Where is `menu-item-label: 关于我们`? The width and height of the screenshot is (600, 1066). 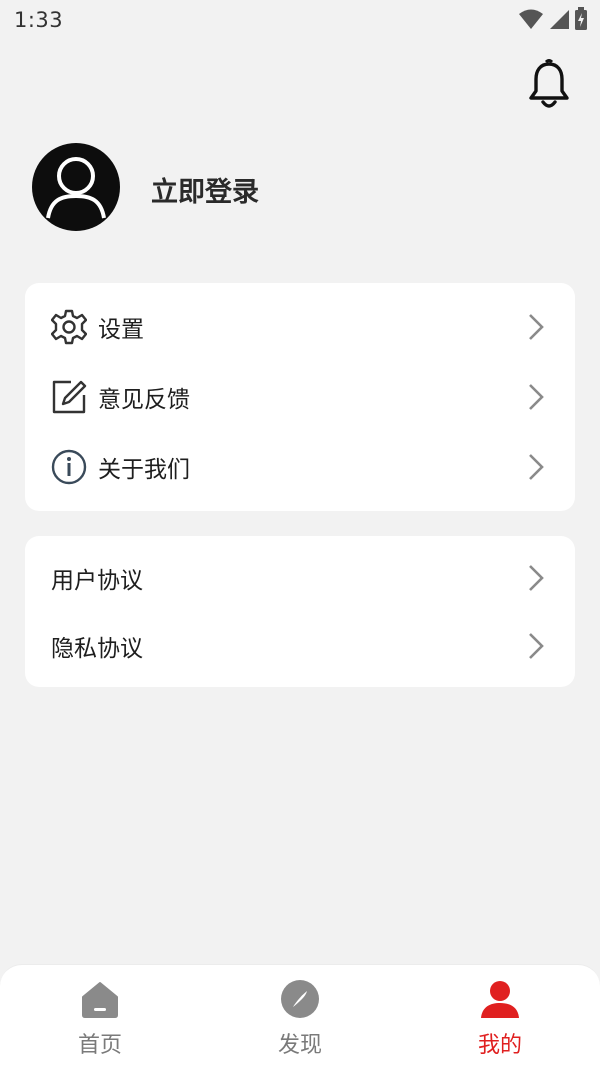
menu-item-label: 关于我们 is located at coordinates (144, 470).